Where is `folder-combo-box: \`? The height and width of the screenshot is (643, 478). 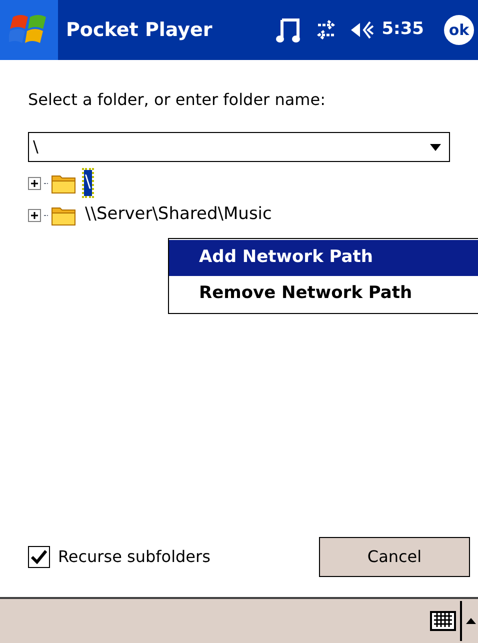
folder-combo-box: \ is located at coordinates (239, 147).